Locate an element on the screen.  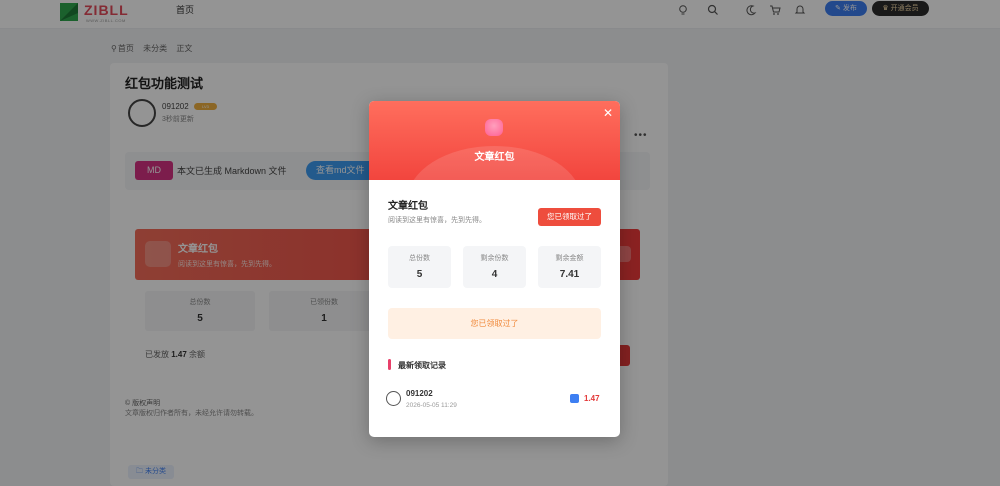
modal-stat-remaining-count-label: 剩余份数 is located at coordinates (494, 258).